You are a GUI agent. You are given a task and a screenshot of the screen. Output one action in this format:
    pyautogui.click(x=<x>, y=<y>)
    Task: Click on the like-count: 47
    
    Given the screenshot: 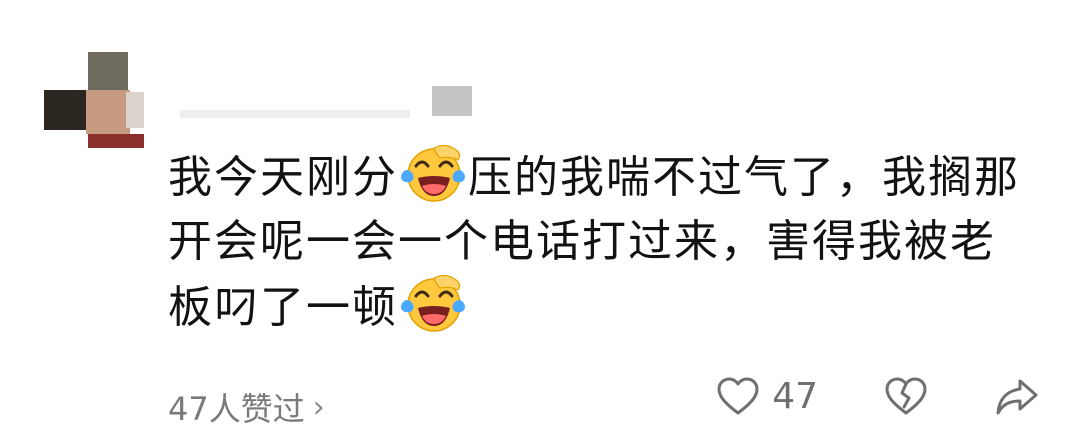 What is the action you would take?
    pyautogui.click(x=795, y=396)
    